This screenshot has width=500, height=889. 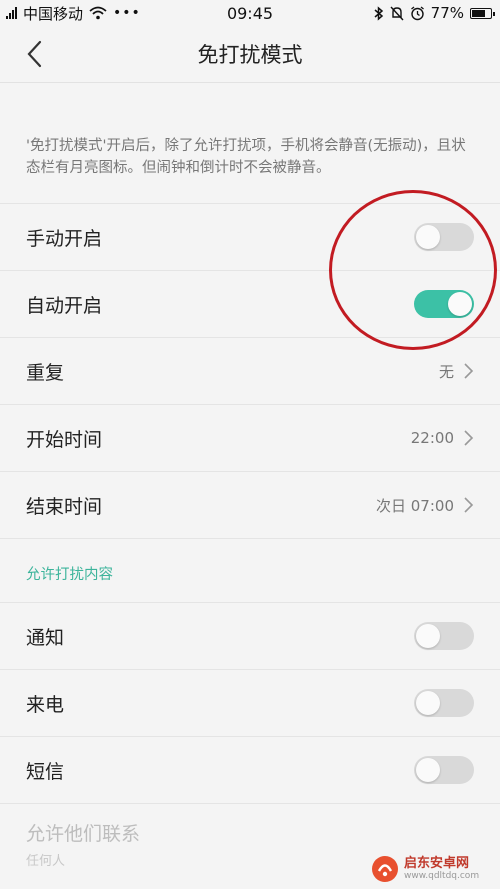 What do you see at coordinates (444, 304) in the screenshot?
I see `auto-on-toggle` at bounding box center [444, 304].